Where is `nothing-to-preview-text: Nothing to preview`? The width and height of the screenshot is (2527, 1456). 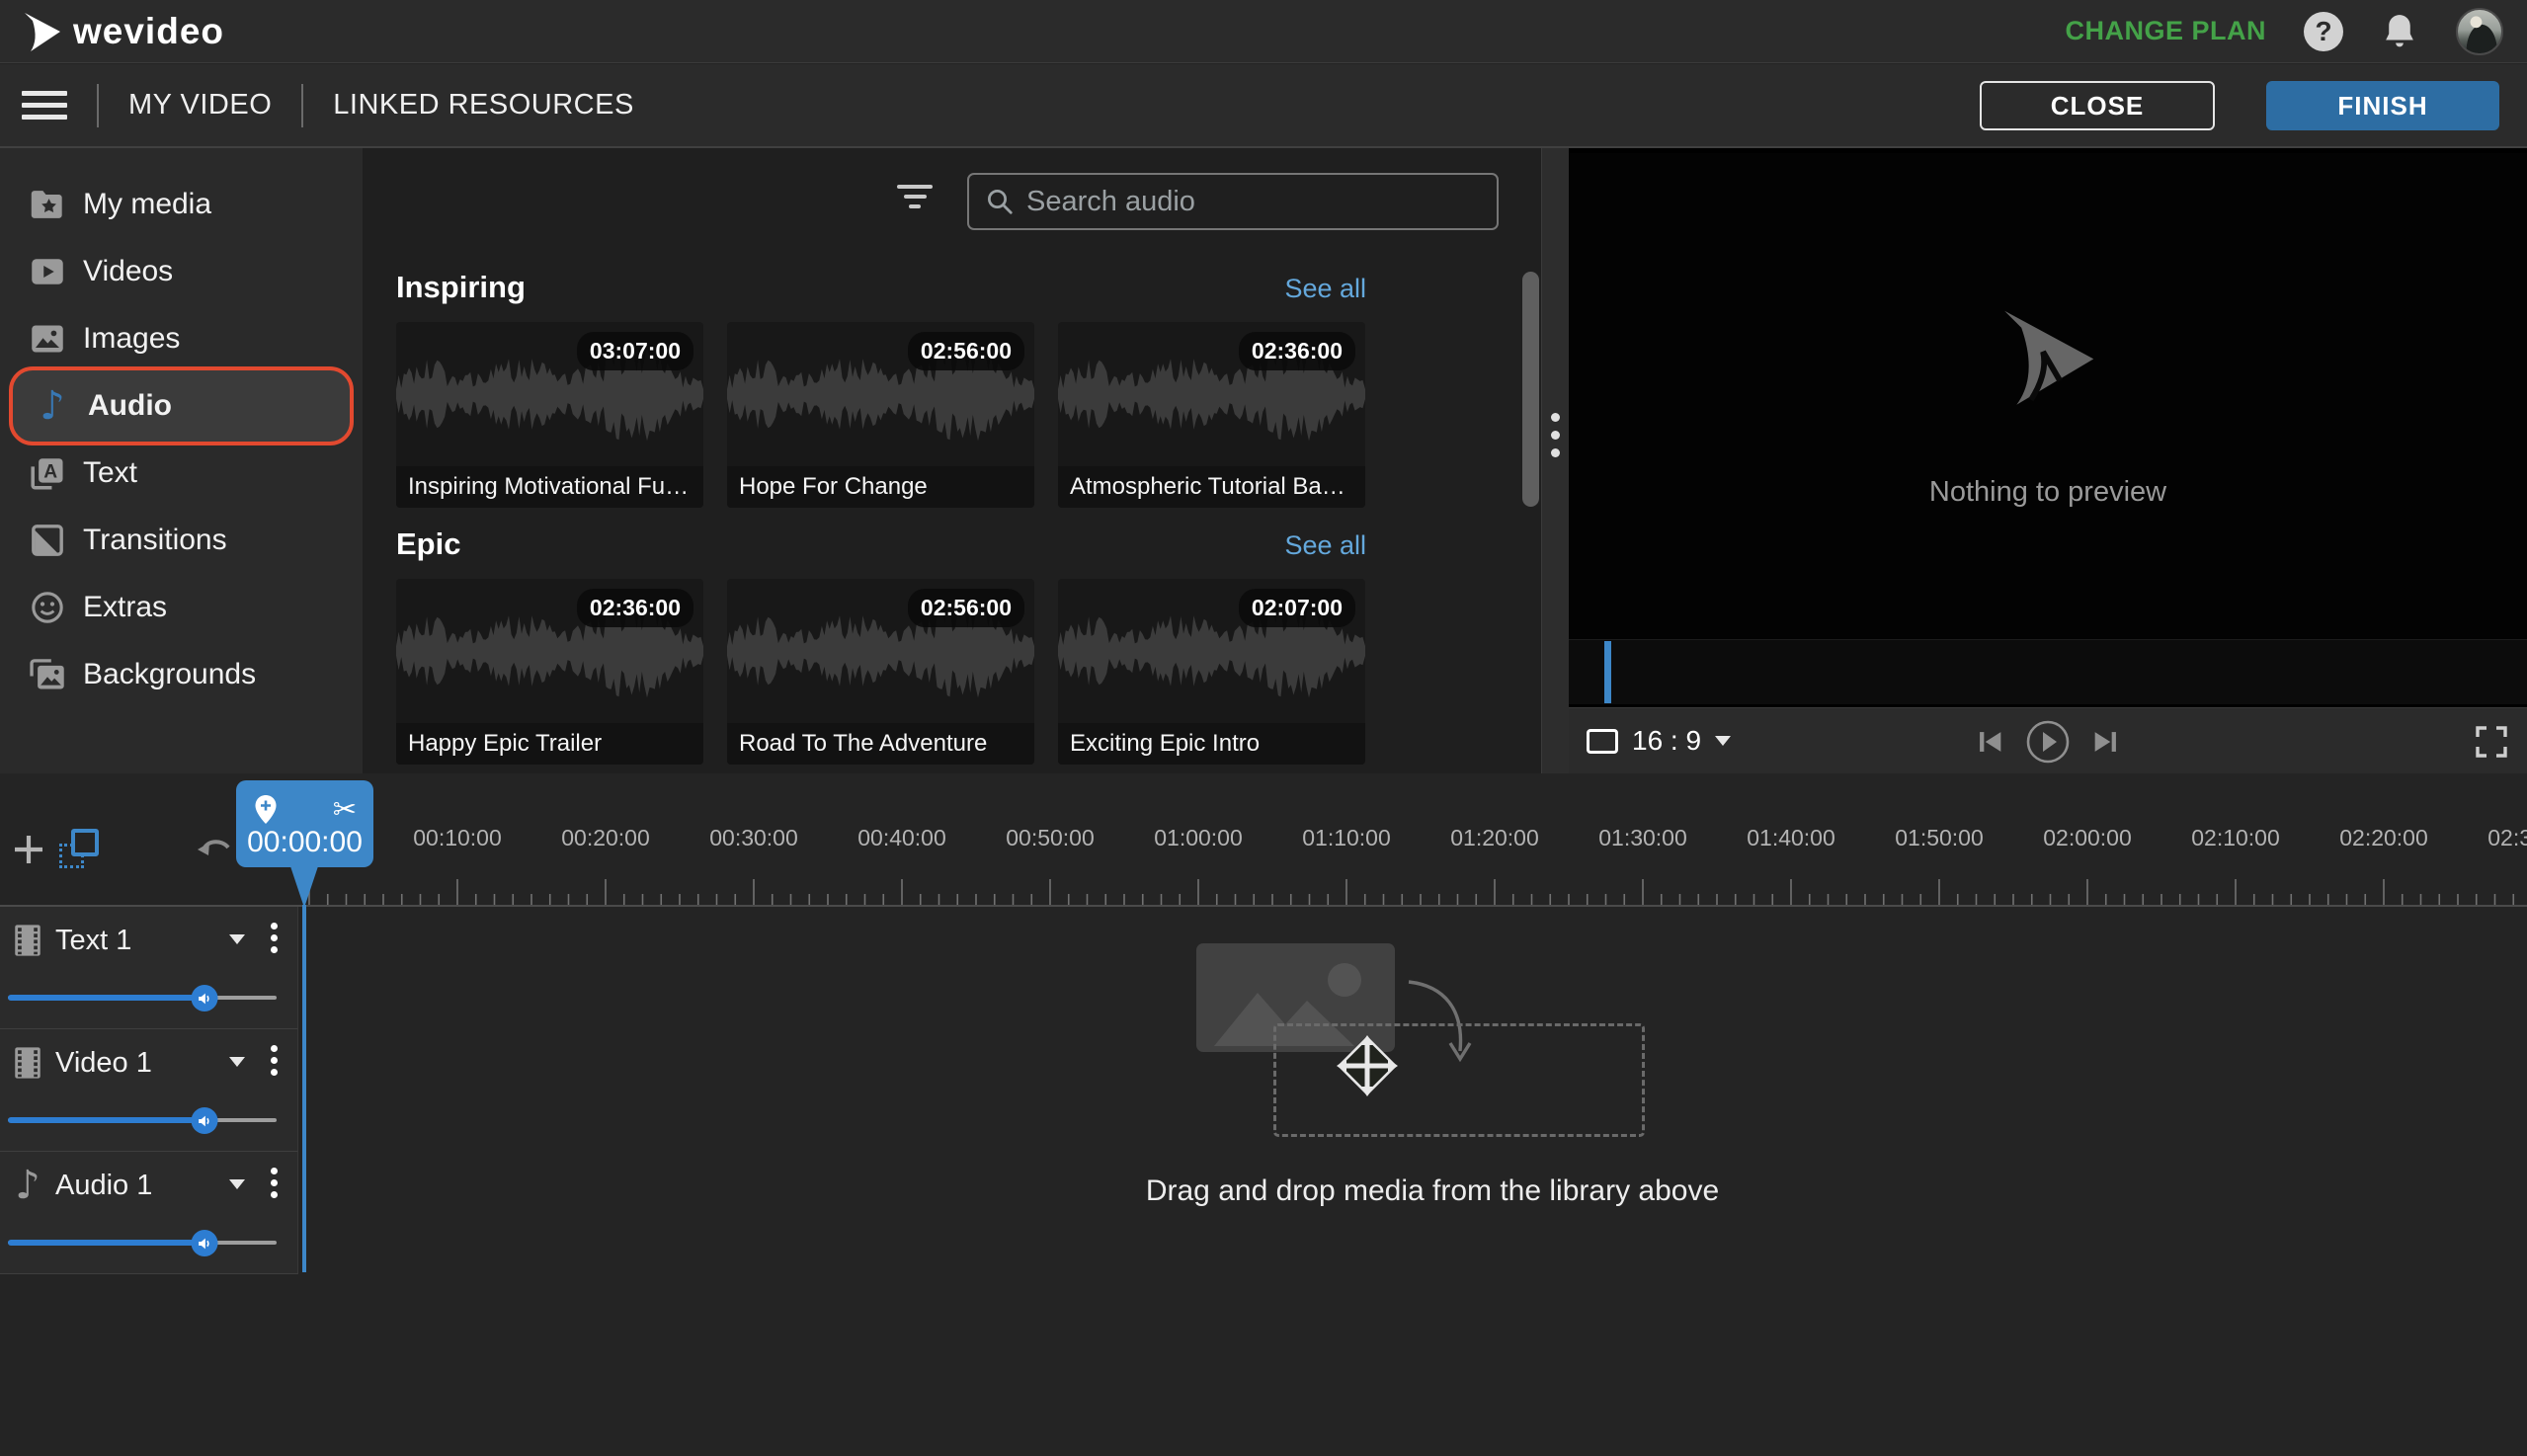
nothing-to-preview-text: Nothing to preview is located at coordinates (2047, 492).